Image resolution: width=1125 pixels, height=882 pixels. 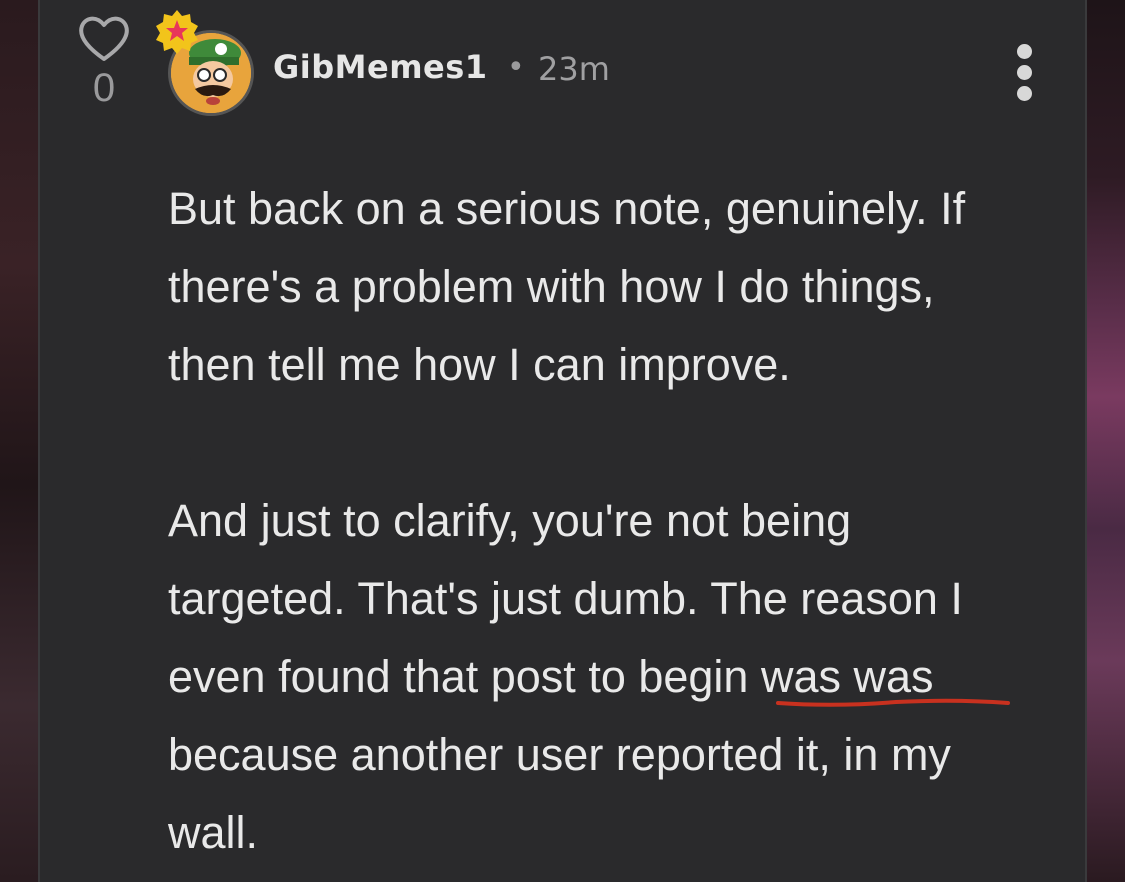 I want to click on like-count: 0, so click(x=104, y=88).